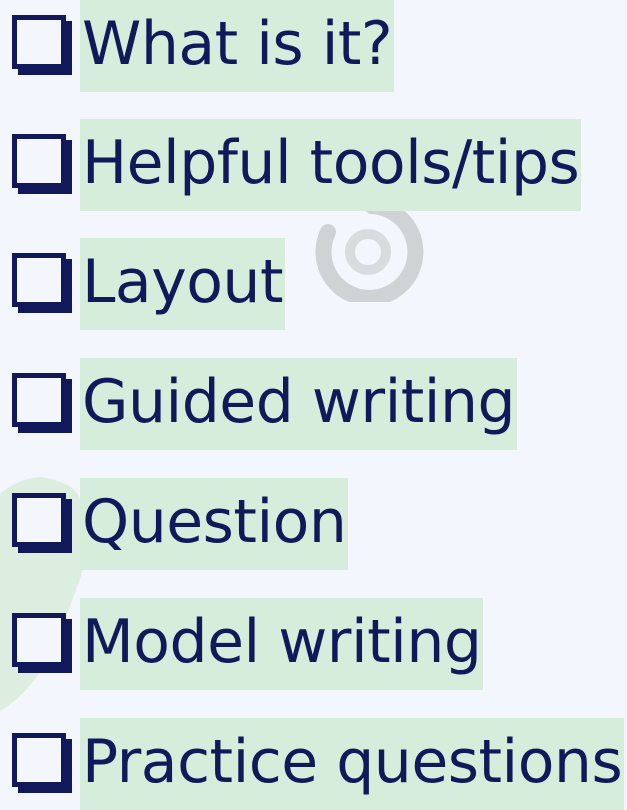 The width and height of the screenshot is (627, 810). I want to click on checklist-item-label: What is it?, so click(237, 46).